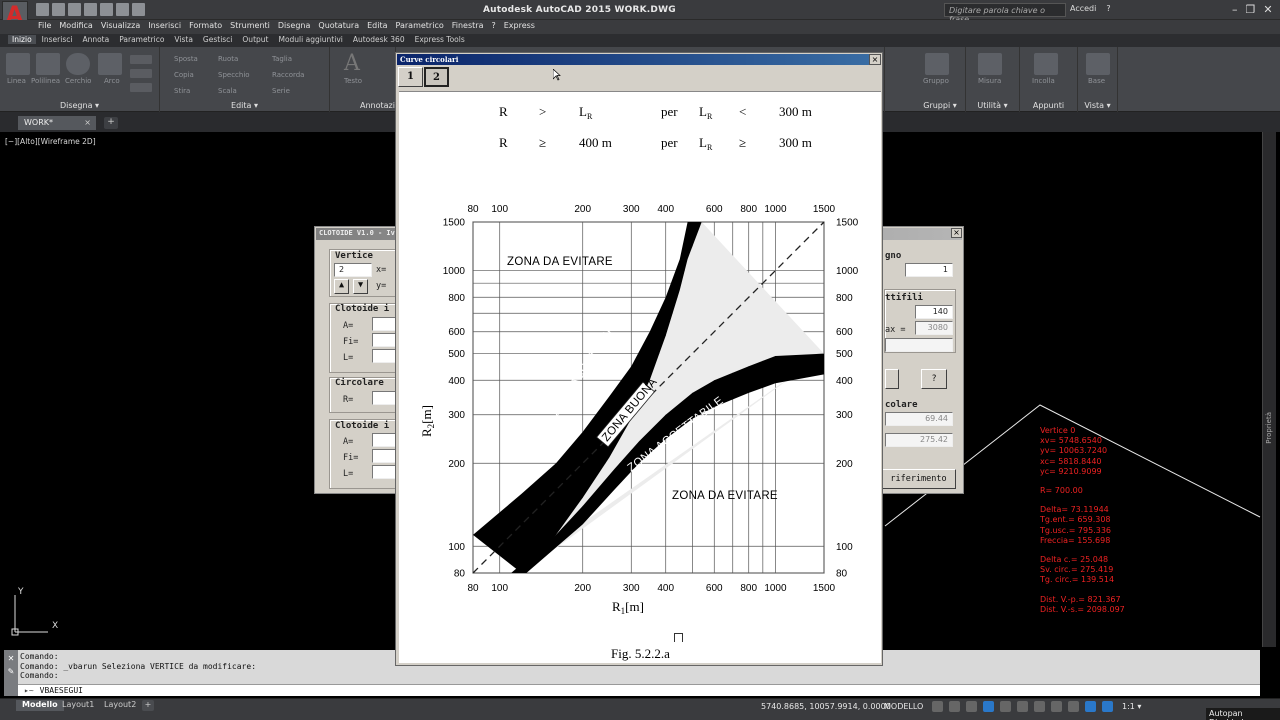 Image resolution: width=1280 pixels, height=720 pixels. What do you see at coordinates (410, 77) in the screenshot?
I see `page-button-1: 1` at bounding box center [410, 77].